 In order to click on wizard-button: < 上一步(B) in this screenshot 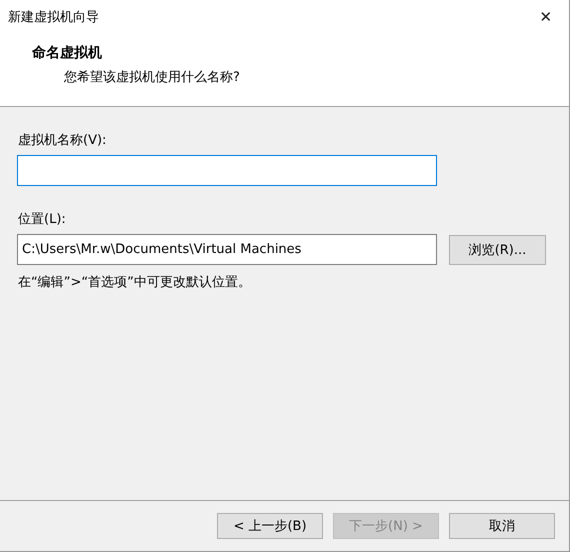, I will do `click(270, 526)`.